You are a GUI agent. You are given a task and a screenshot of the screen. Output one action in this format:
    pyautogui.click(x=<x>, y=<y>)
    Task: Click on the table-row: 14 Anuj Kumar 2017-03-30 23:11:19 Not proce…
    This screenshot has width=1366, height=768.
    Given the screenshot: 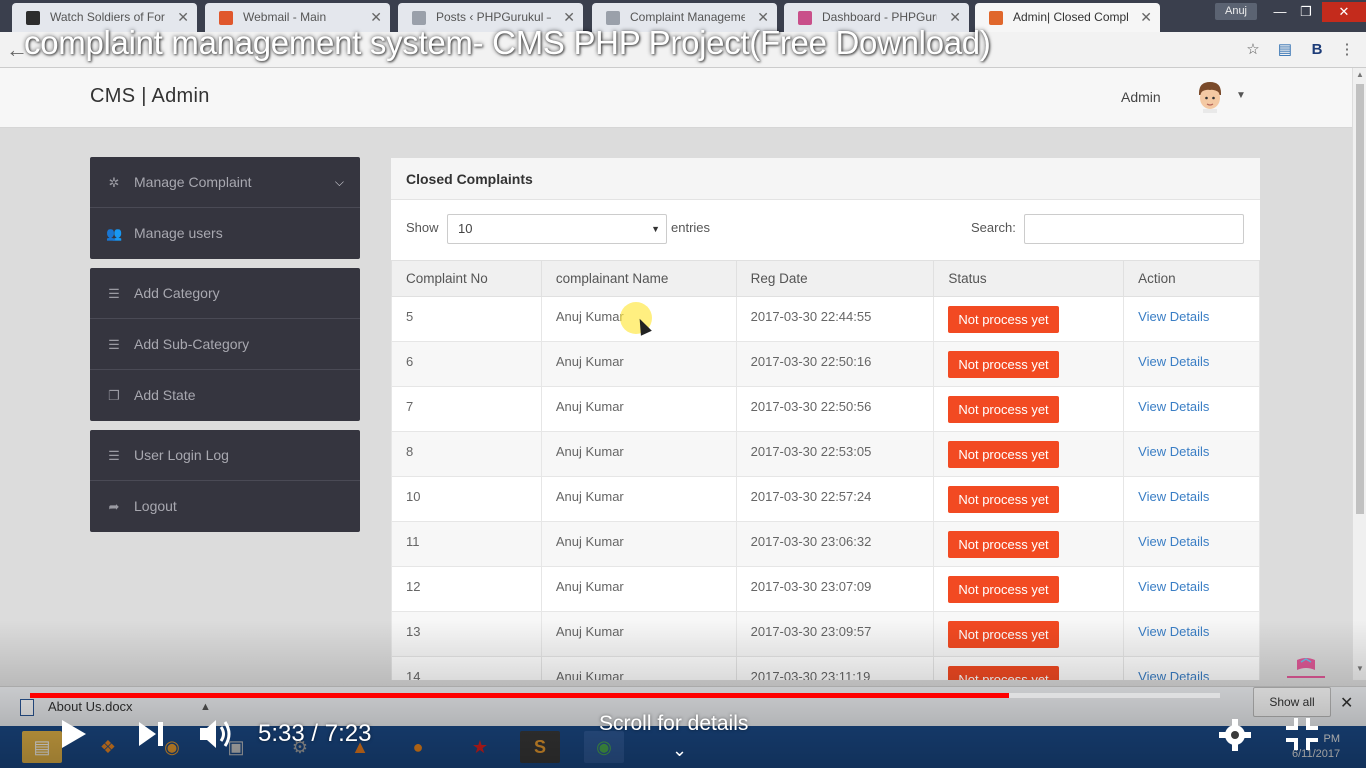 What is the action you would take?
    pyautogui.click(x=825, y=668)
    